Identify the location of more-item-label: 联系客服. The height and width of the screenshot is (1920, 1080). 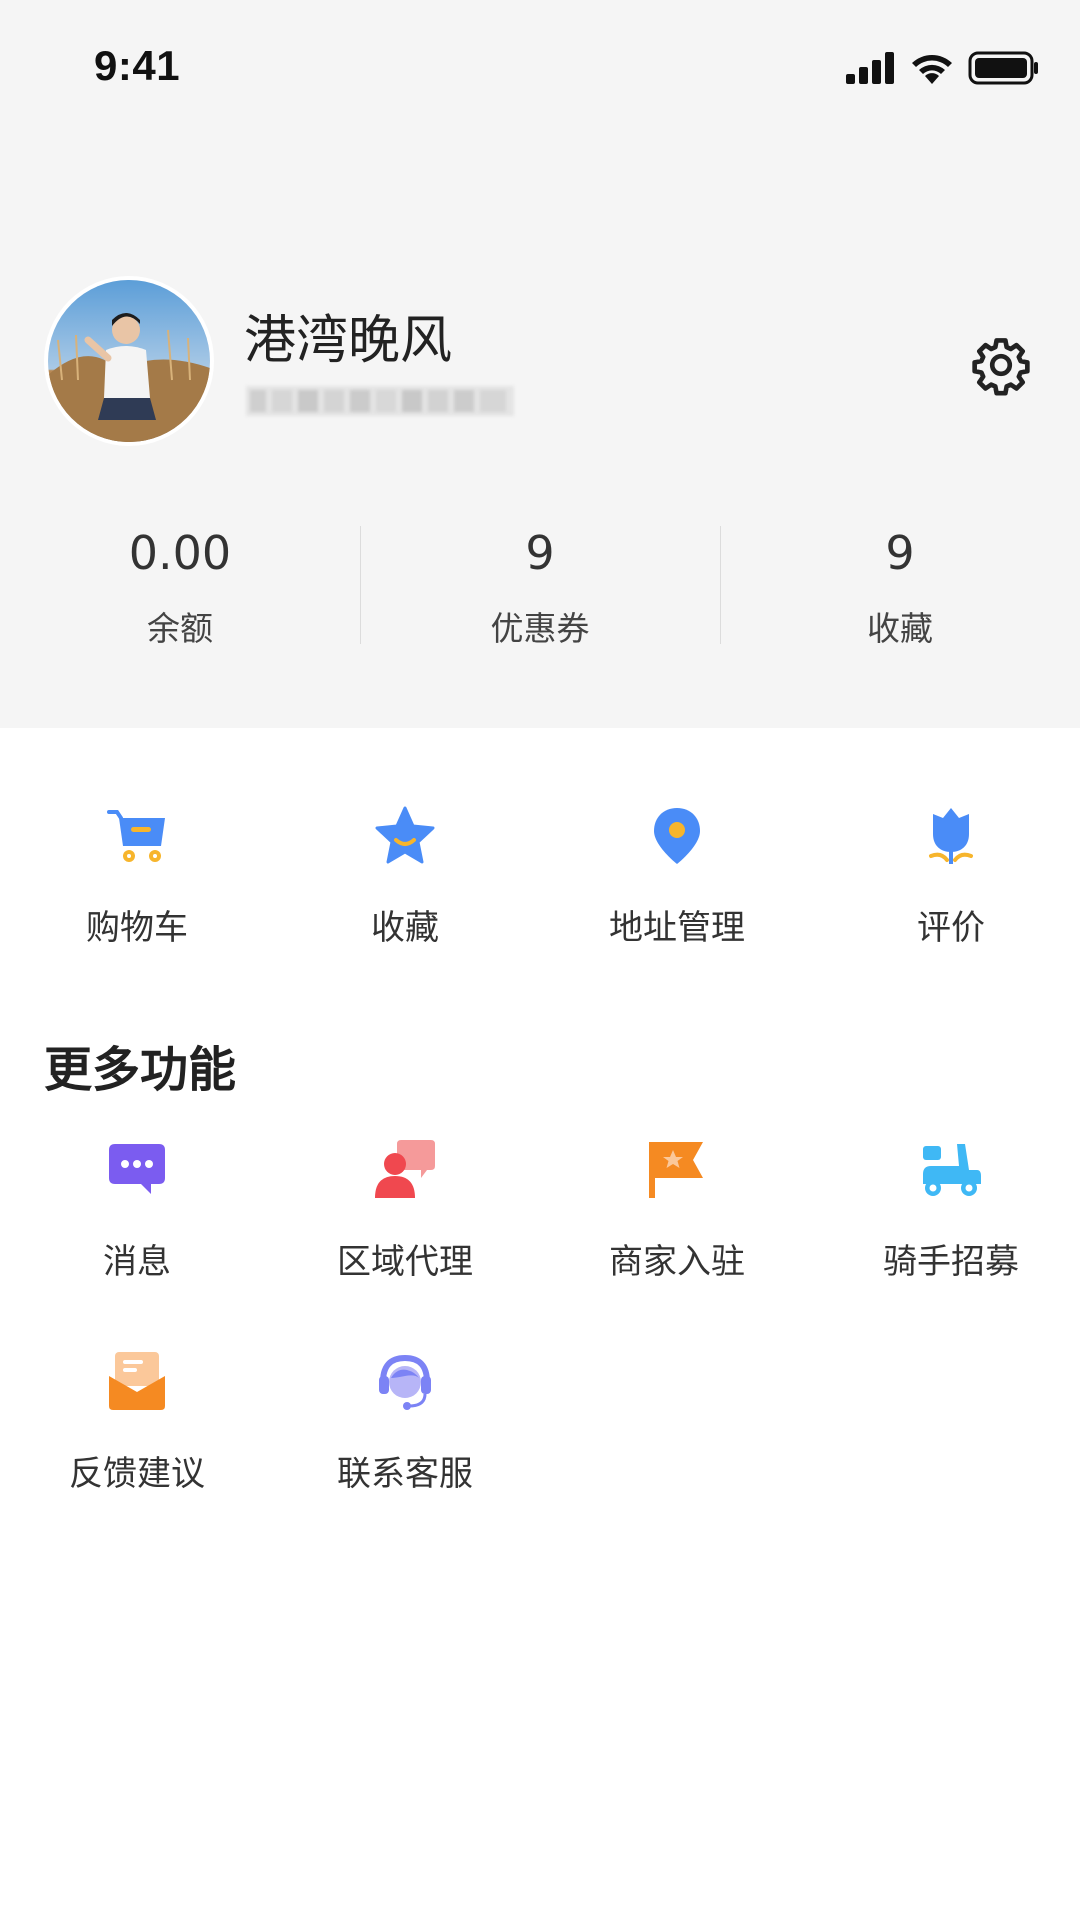
(405, 1474).